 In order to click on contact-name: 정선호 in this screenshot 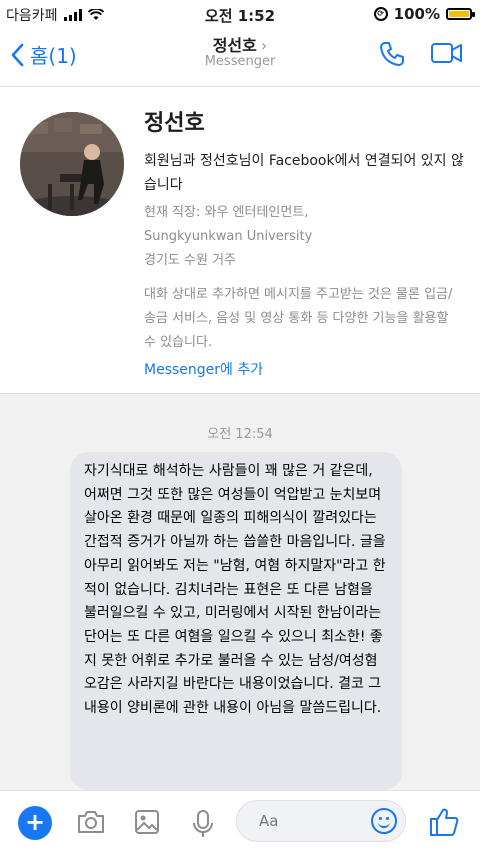, I will do `click(234, 45)`.